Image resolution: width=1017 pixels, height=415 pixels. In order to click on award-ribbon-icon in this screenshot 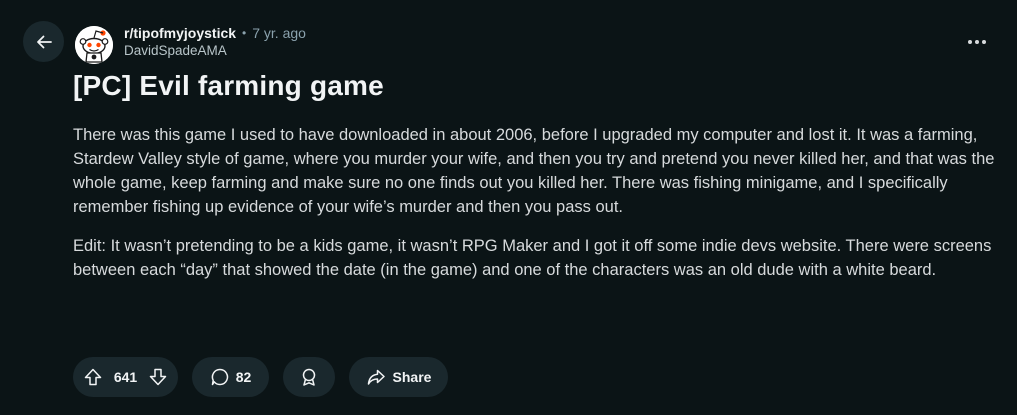, I will do `click(309, 377)`.